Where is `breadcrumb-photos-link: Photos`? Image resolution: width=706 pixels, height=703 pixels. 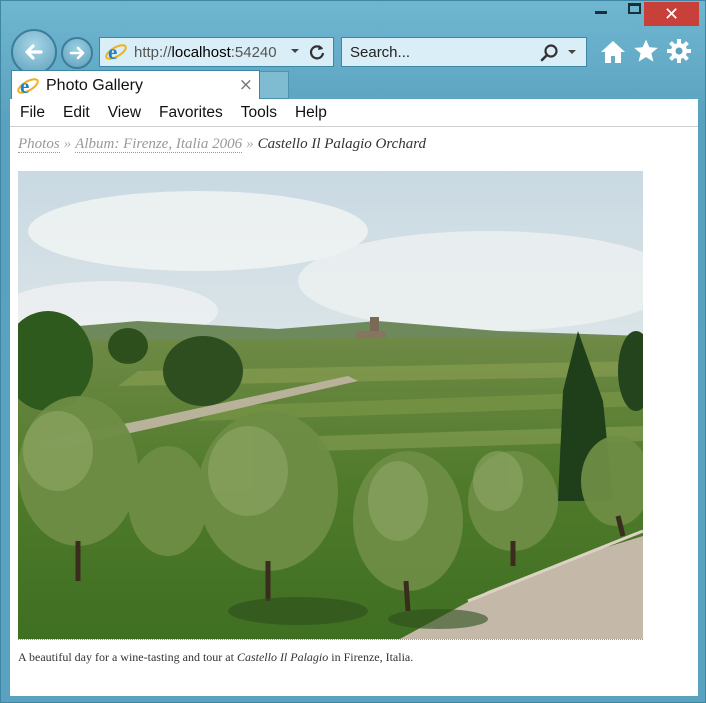
breadcrumb-photos-link: Photos is located at coordinates (39, 144).